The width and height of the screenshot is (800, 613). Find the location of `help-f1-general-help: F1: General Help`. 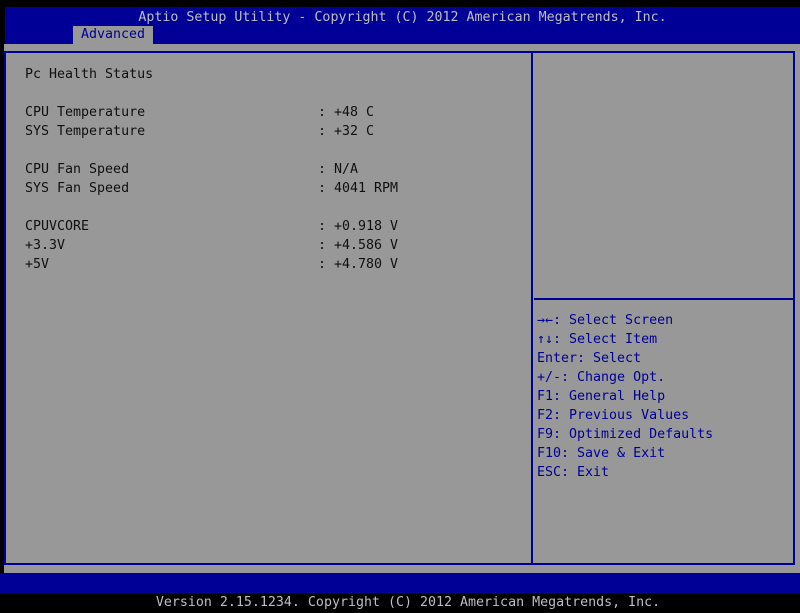

help-f1-general-help: F1: General Help is located at coordinates (601, 396).